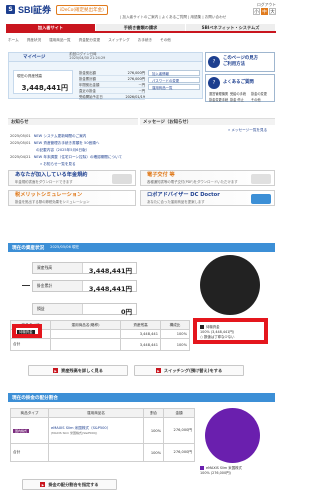 The height and width of the screenshot is (500, 320). Describe the element at coordinates (234, 64) in the screenshot. I see `page-guide-sub: ご利用方法` at that location.